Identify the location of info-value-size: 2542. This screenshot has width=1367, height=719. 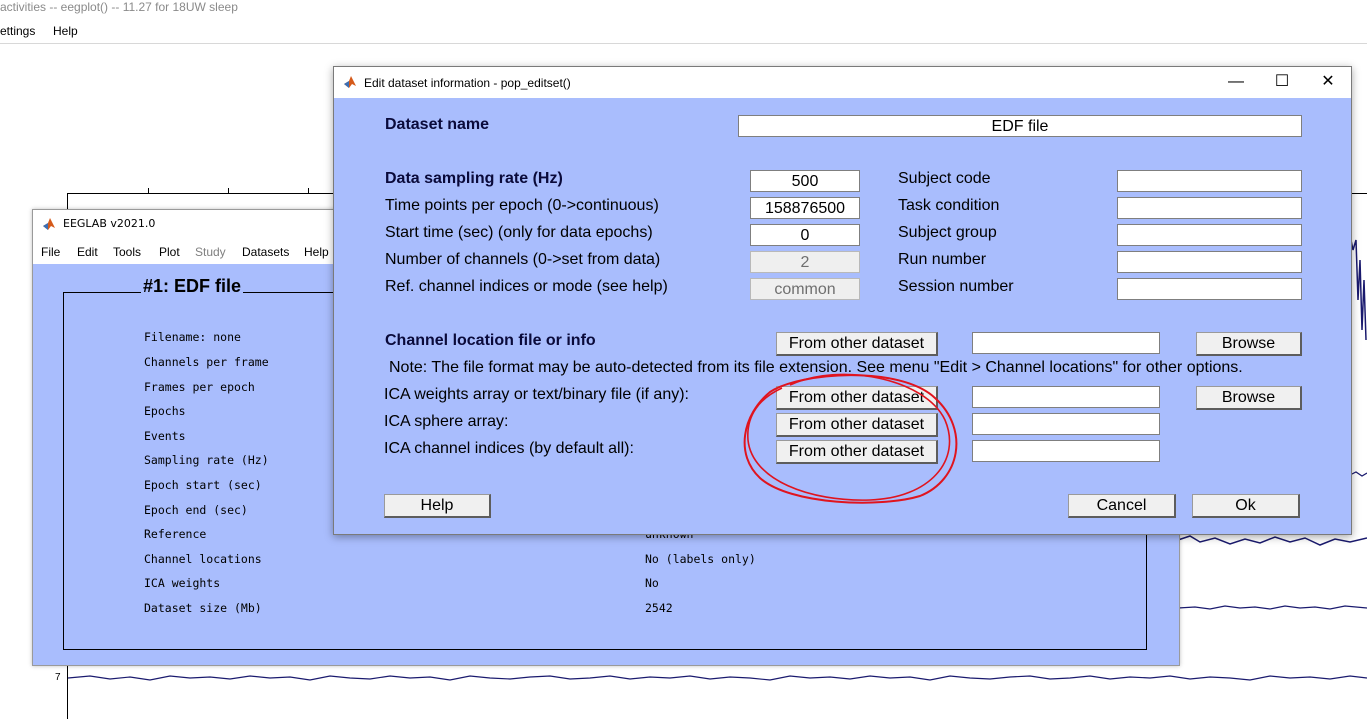
(659, 608).